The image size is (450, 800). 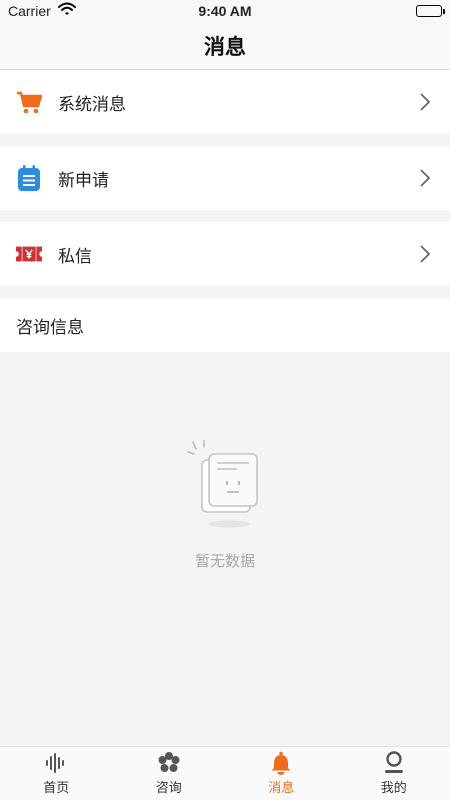 I want to click on menu-item-private-messages: 私信, so click(x=225, y=254).